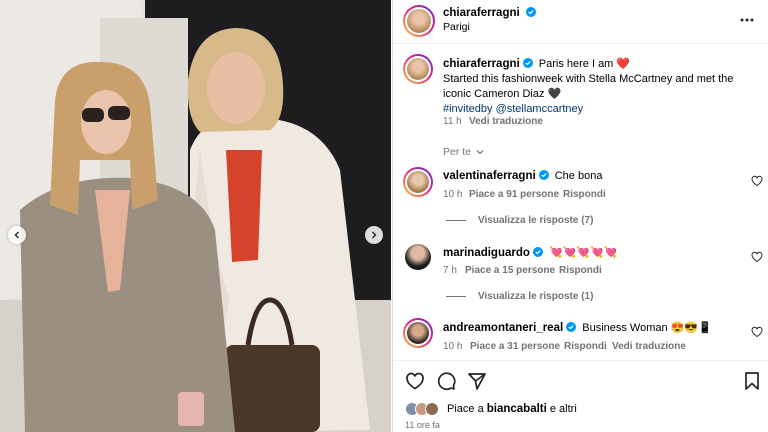 This screenshot has height=432, width=768. I want to click on chevron-left-icon, so click(16, 235).